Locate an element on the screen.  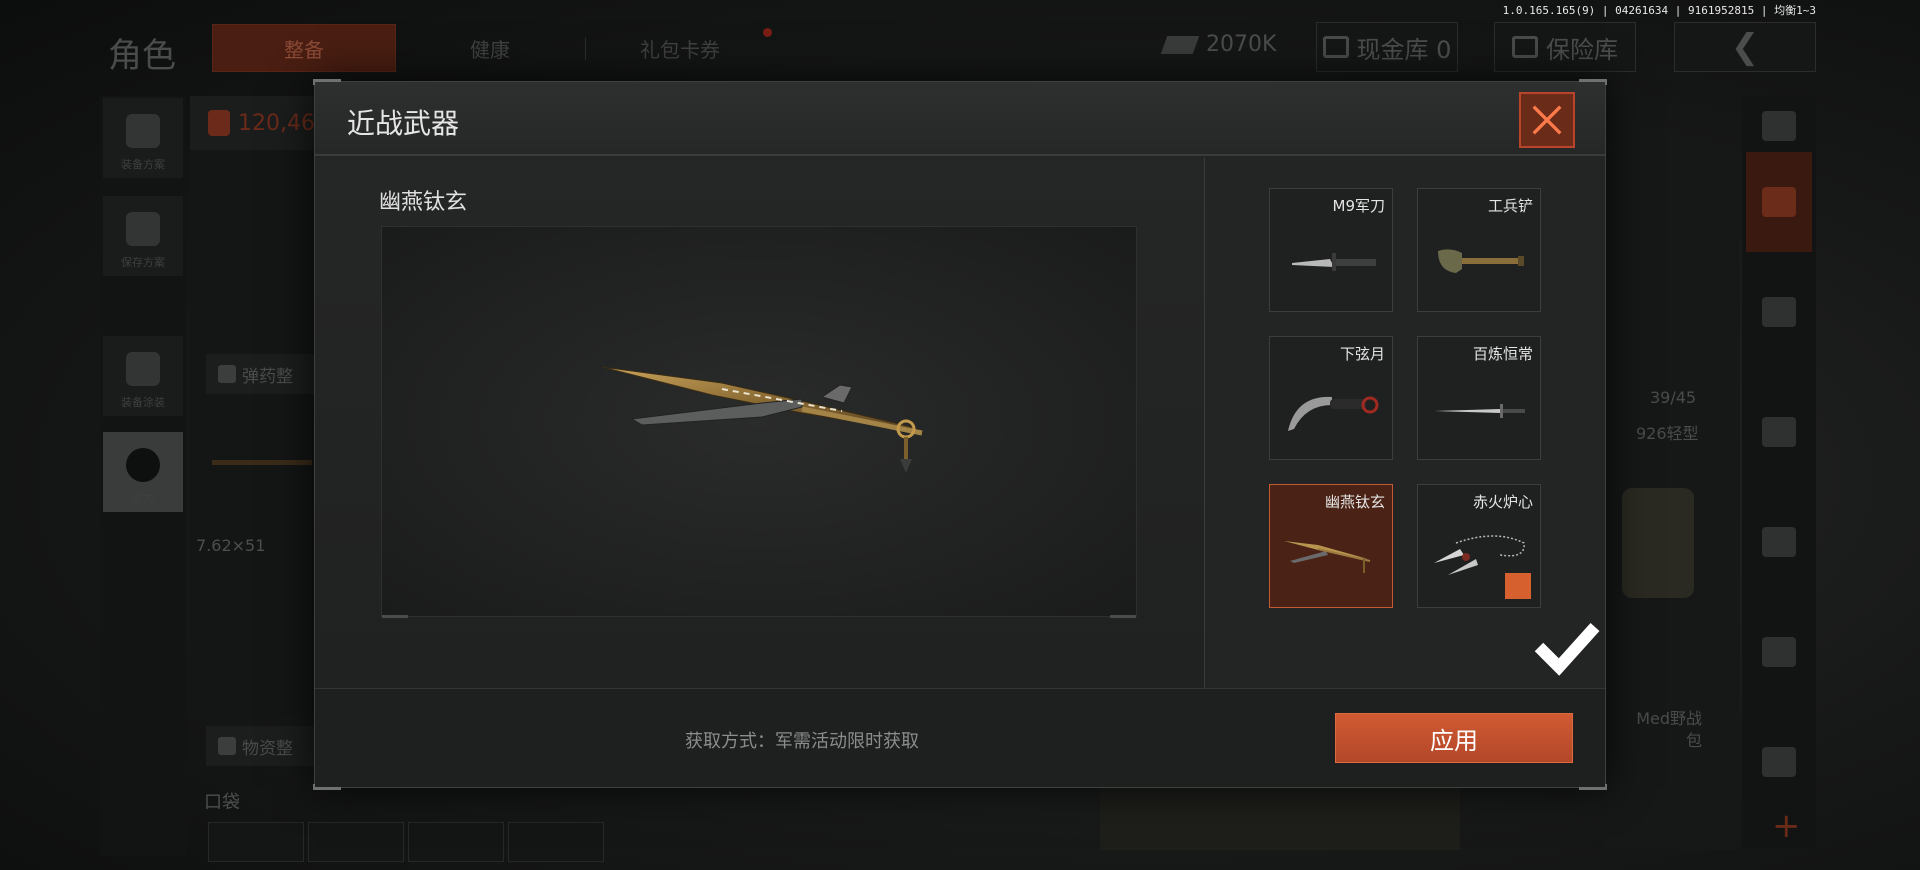
helmet-icon is located at coordinates (1779, 312).